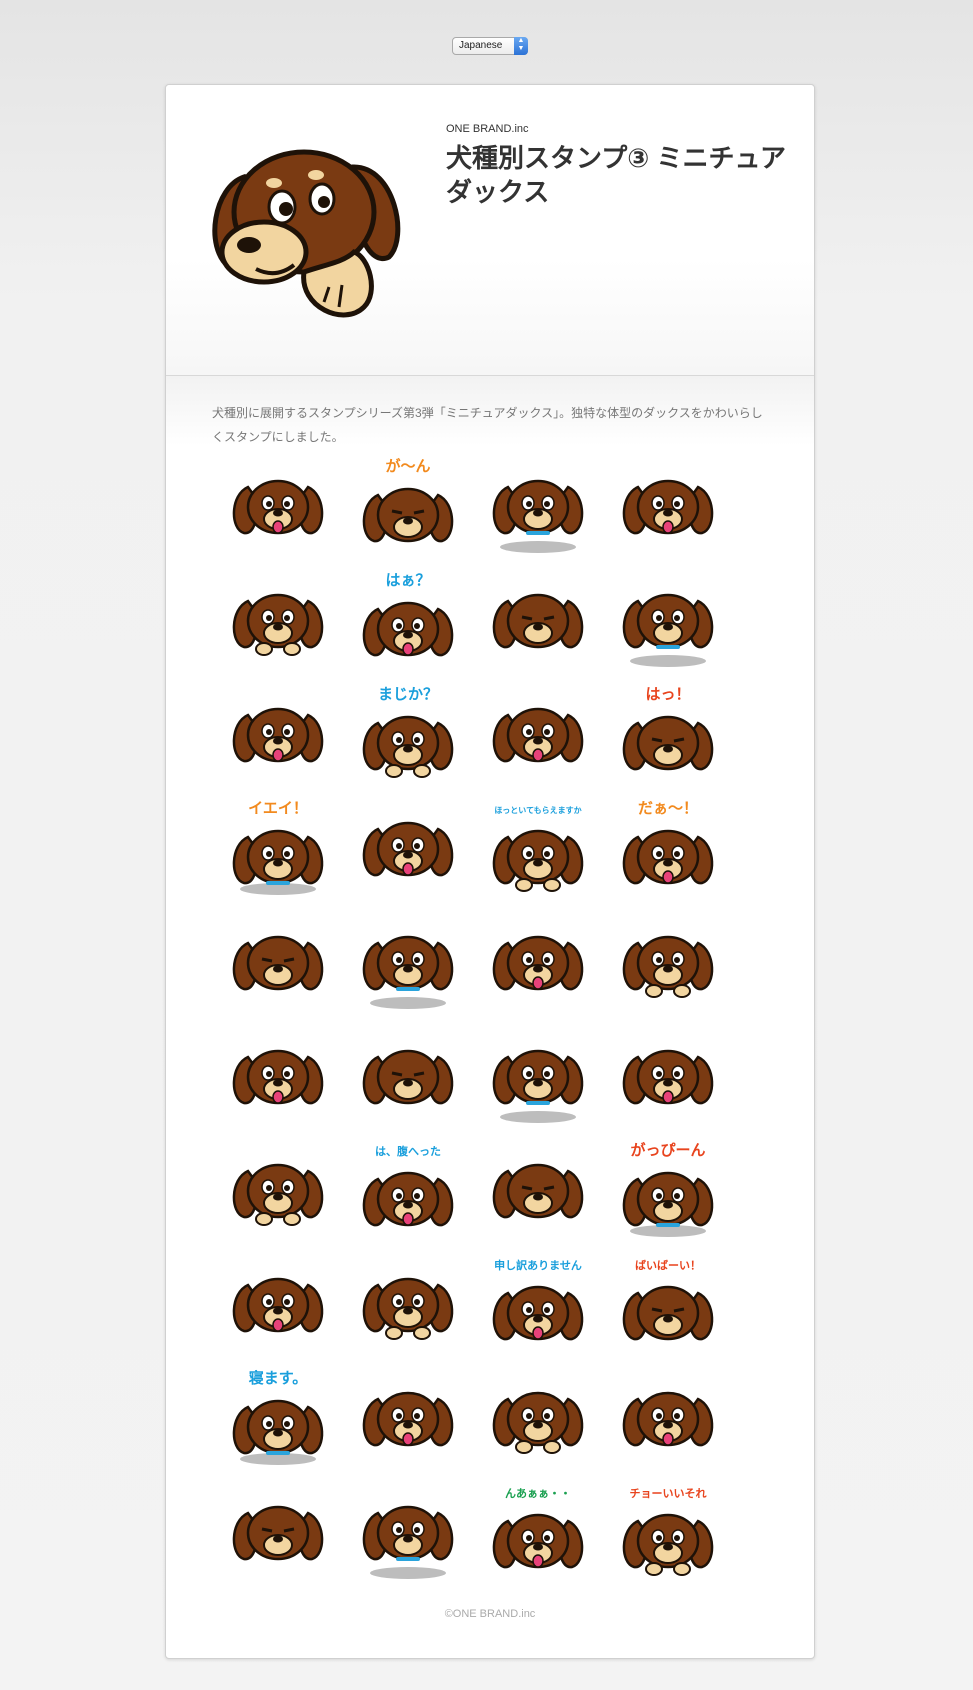  I want to click on language-select: Japanese ▲ ▼, so click(490, 46).